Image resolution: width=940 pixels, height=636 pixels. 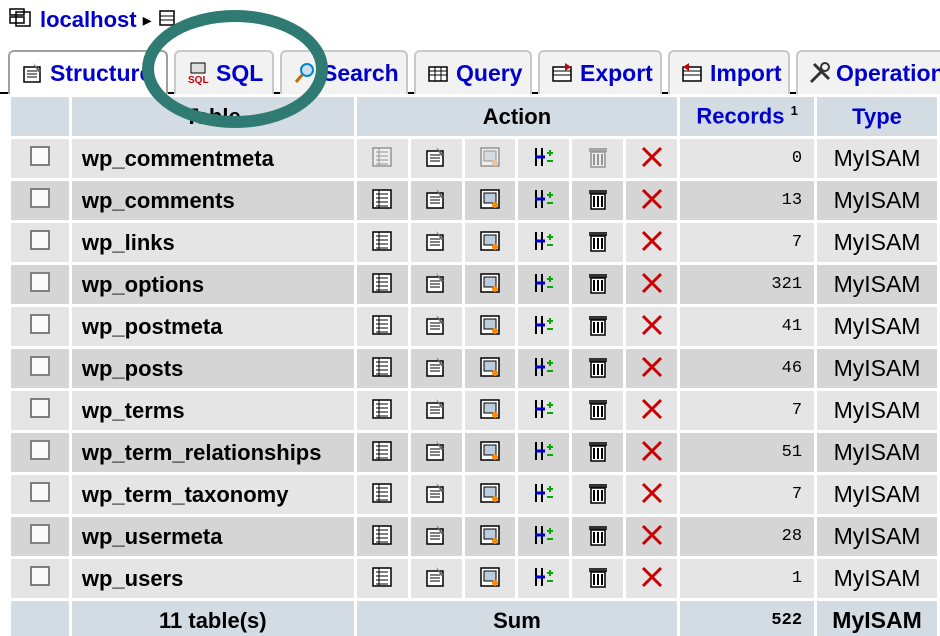 I want to click on table-row: wp_commentmeta 0 MyISAM, so click(x=474, y=158).